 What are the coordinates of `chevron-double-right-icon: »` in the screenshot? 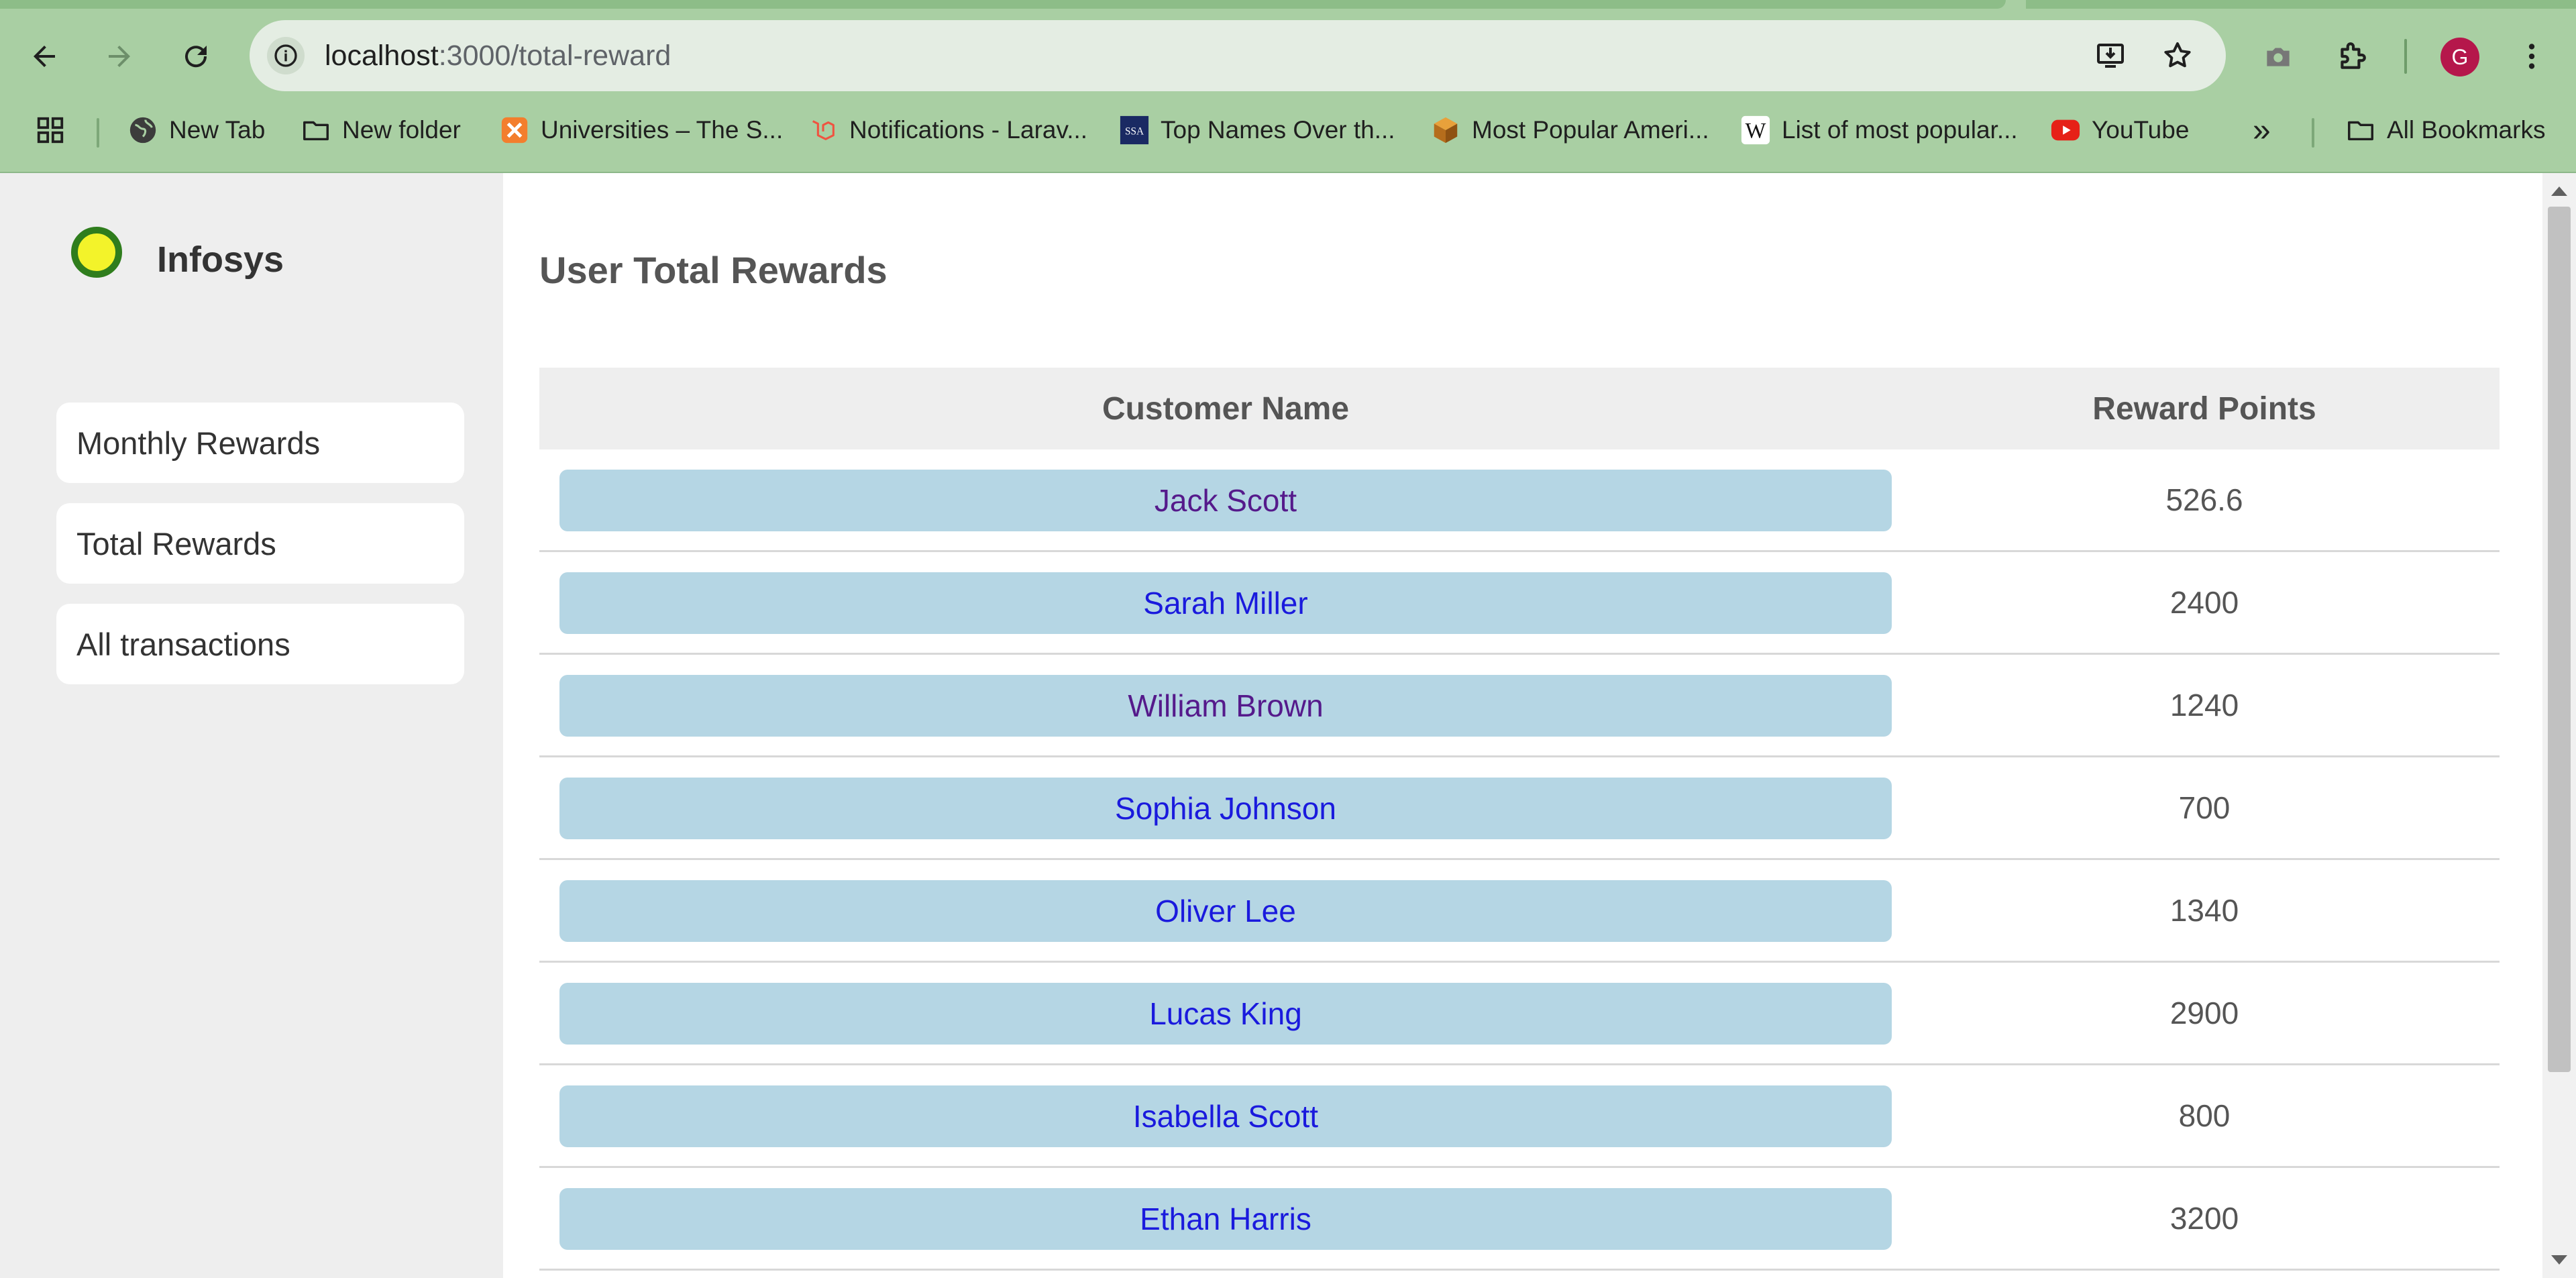 It's located at (2262, 130).